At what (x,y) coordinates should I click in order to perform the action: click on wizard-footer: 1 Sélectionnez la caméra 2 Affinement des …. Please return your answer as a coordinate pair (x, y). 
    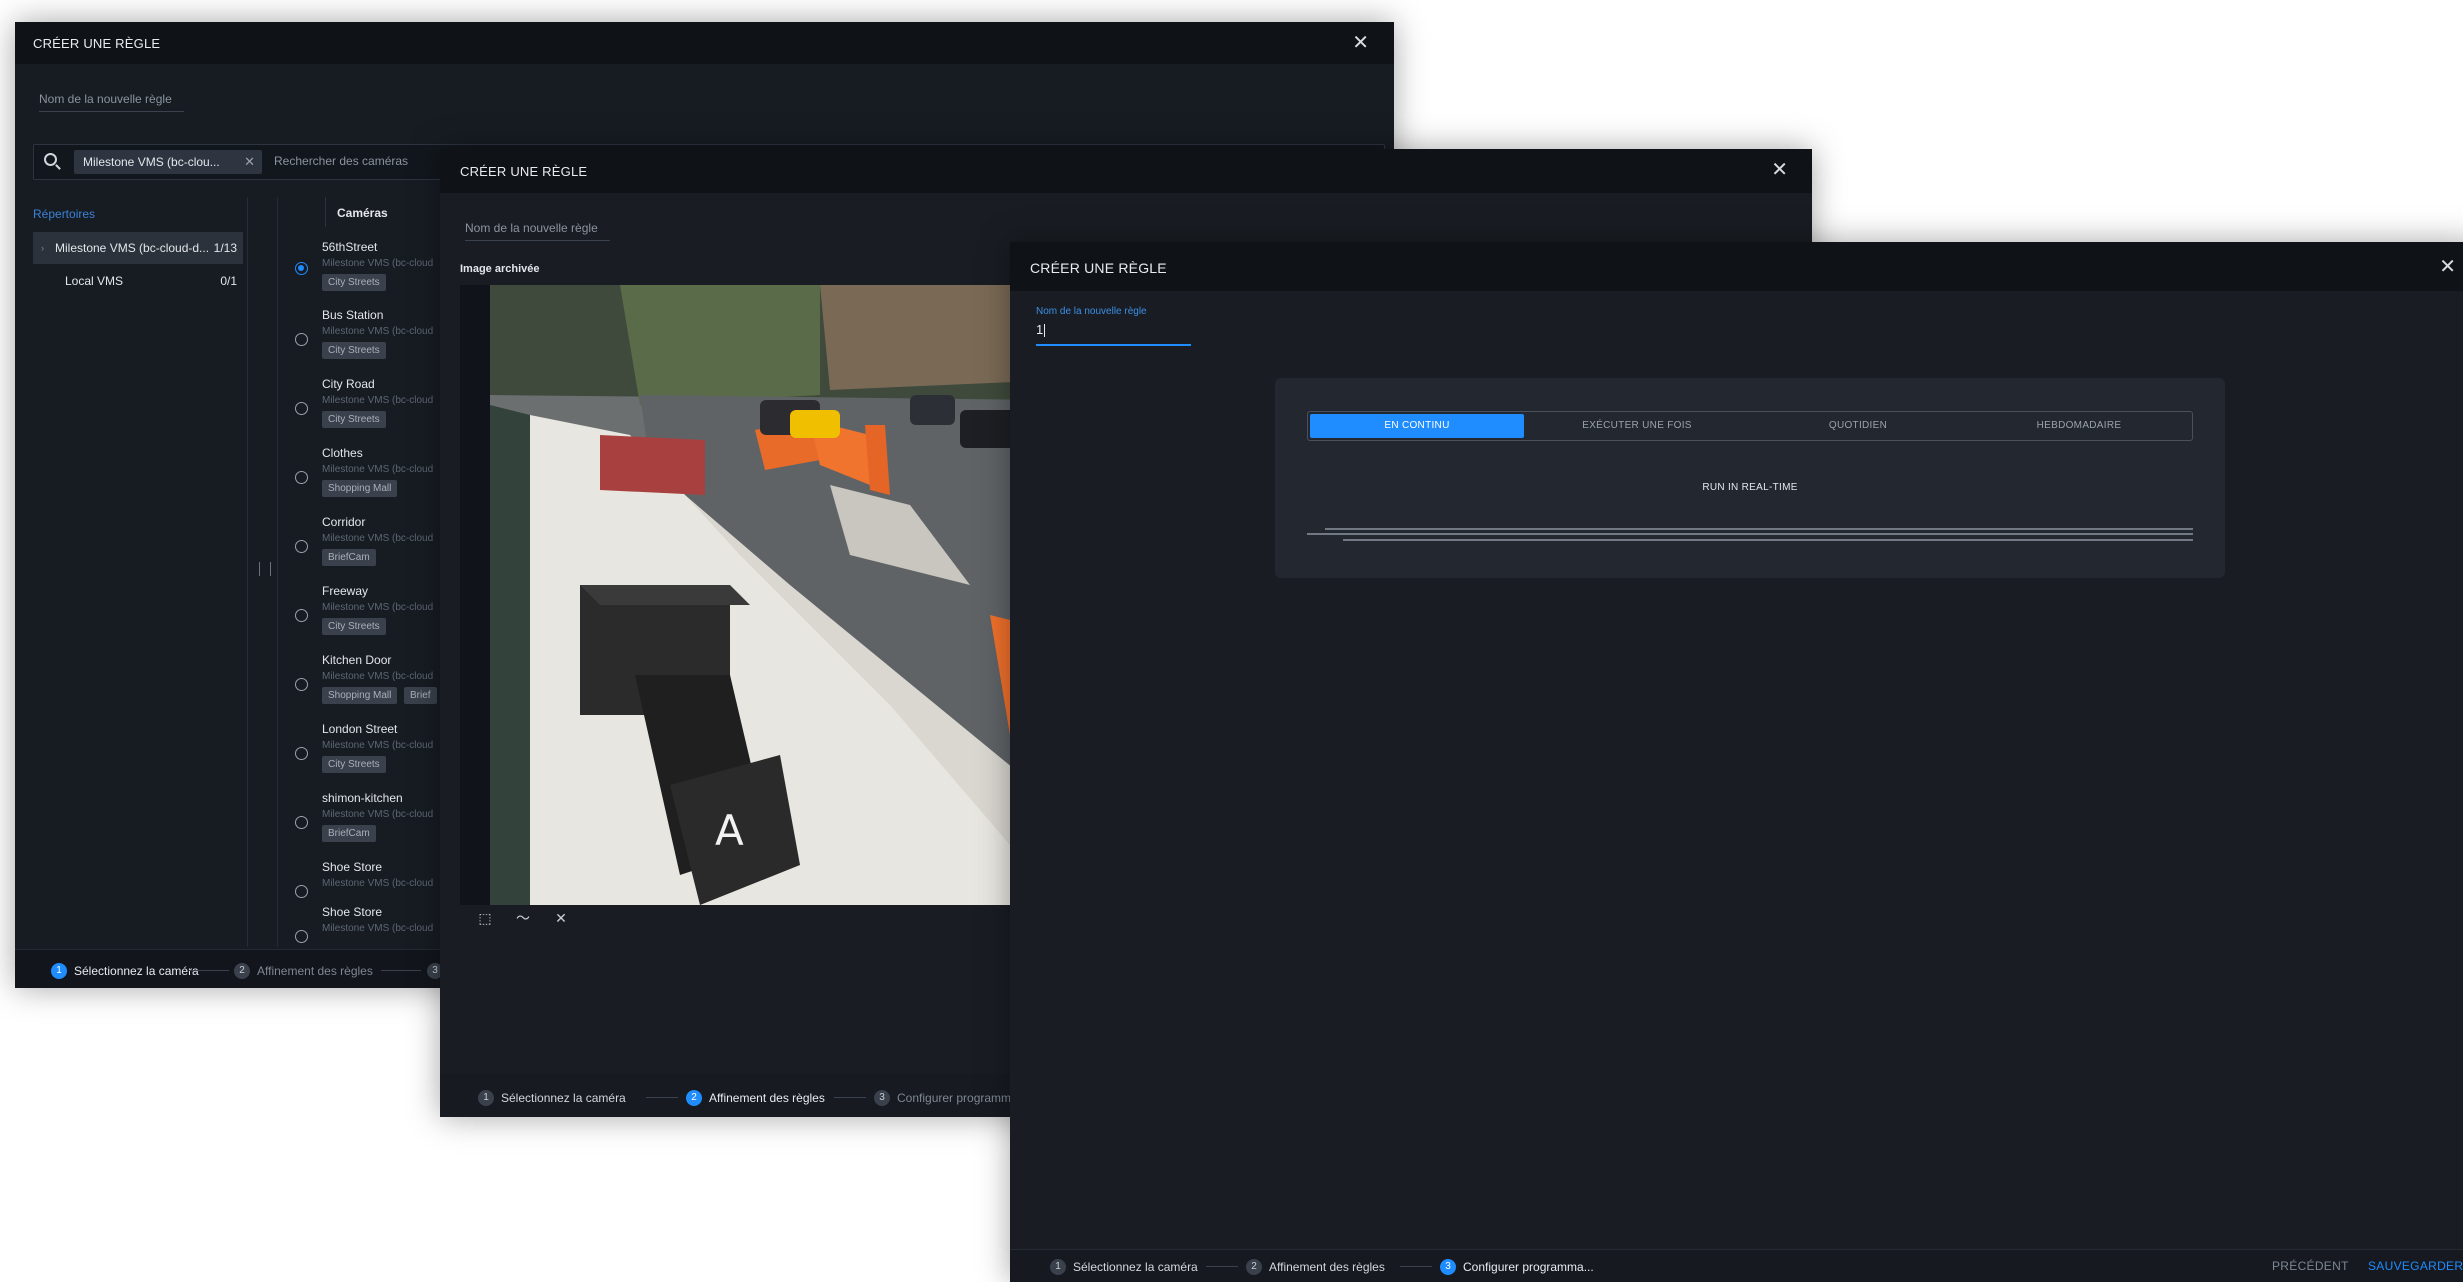
    Looking at the image, I should click on (1736, 1265).